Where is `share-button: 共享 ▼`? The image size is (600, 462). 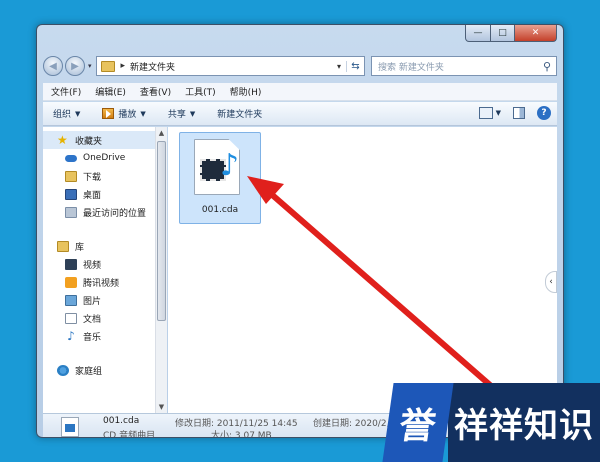 share-button: 共享 ▼ is located at coordinates (181, 114).